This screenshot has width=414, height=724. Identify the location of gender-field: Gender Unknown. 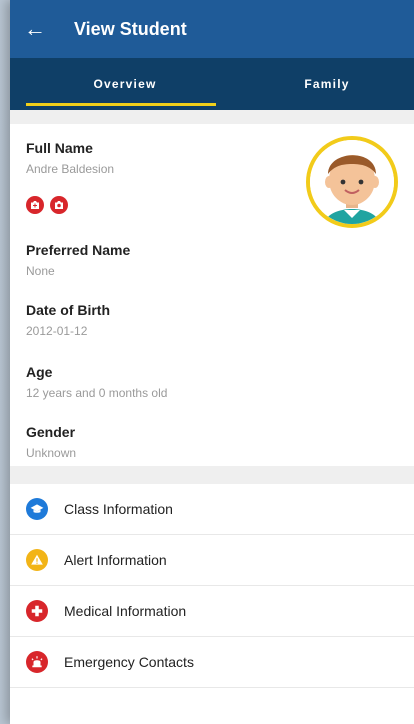
(51, 442).